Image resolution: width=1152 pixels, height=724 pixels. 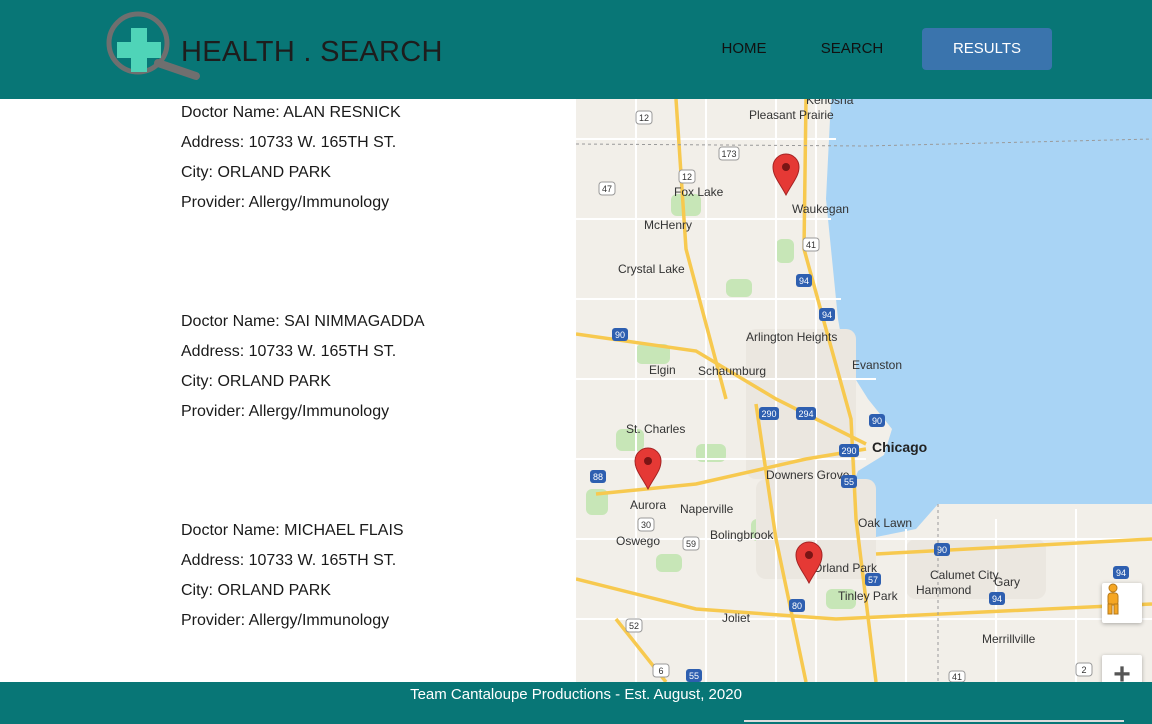 I want to click on nav-home: HOME, so click(x=744, y=49).